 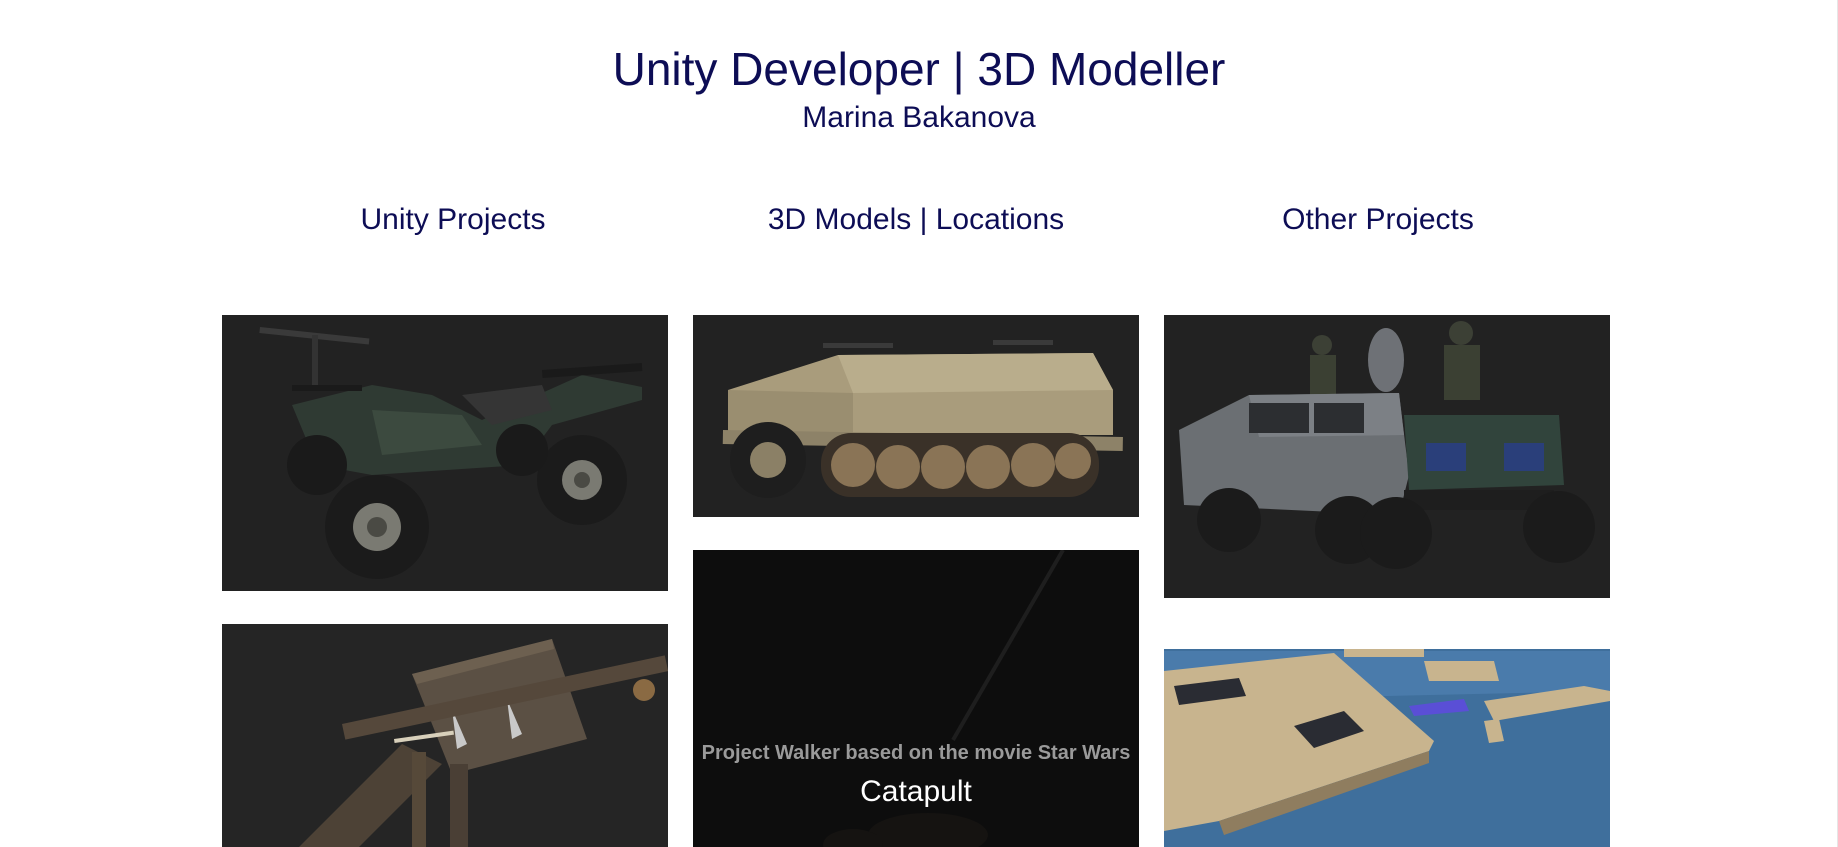 I want to click on project-card-catapult, so click(x=445, y=735).